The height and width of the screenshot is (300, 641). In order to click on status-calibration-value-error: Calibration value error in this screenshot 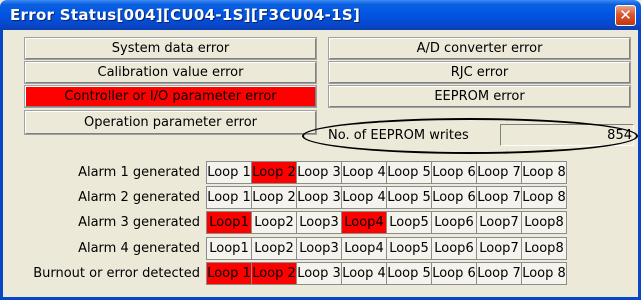, I will do `click(170, 72)`.